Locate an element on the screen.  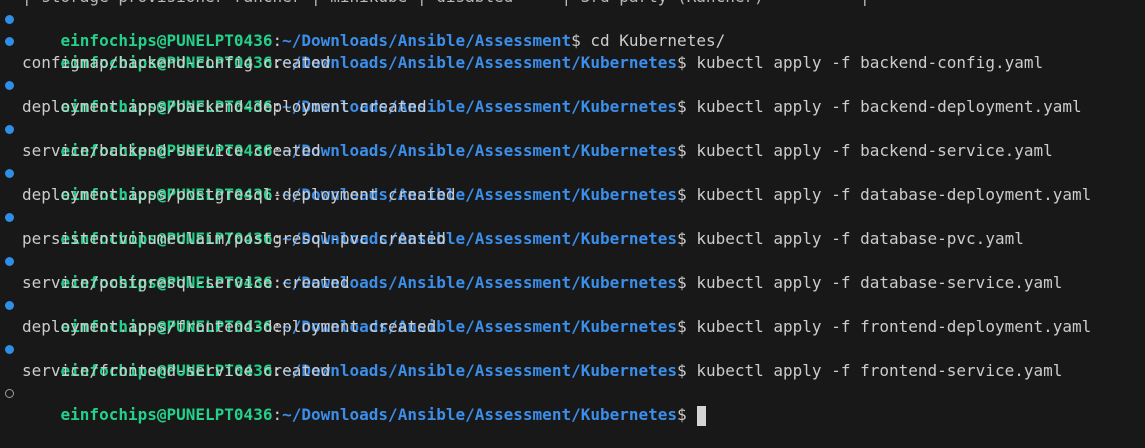
prompt-symbol: $ is located at coordinates (682, 414).